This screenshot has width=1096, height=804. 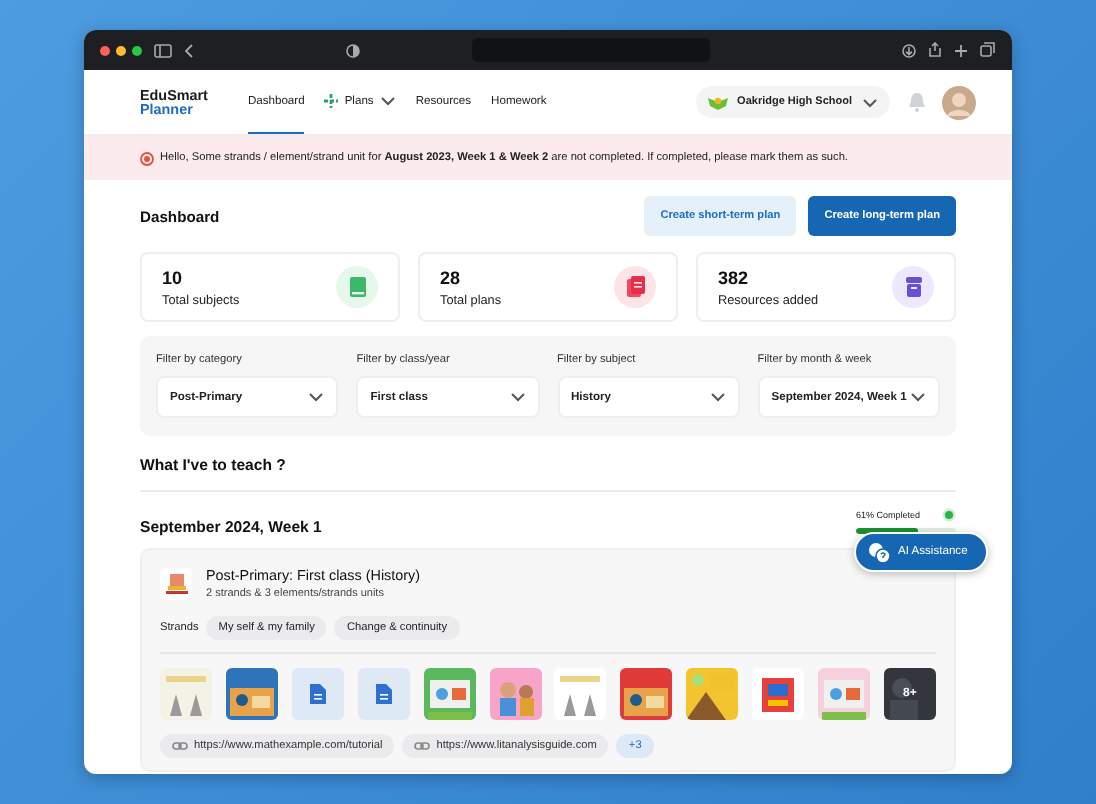 I want to click on chat-question-icon, so click(x=879, y=552).